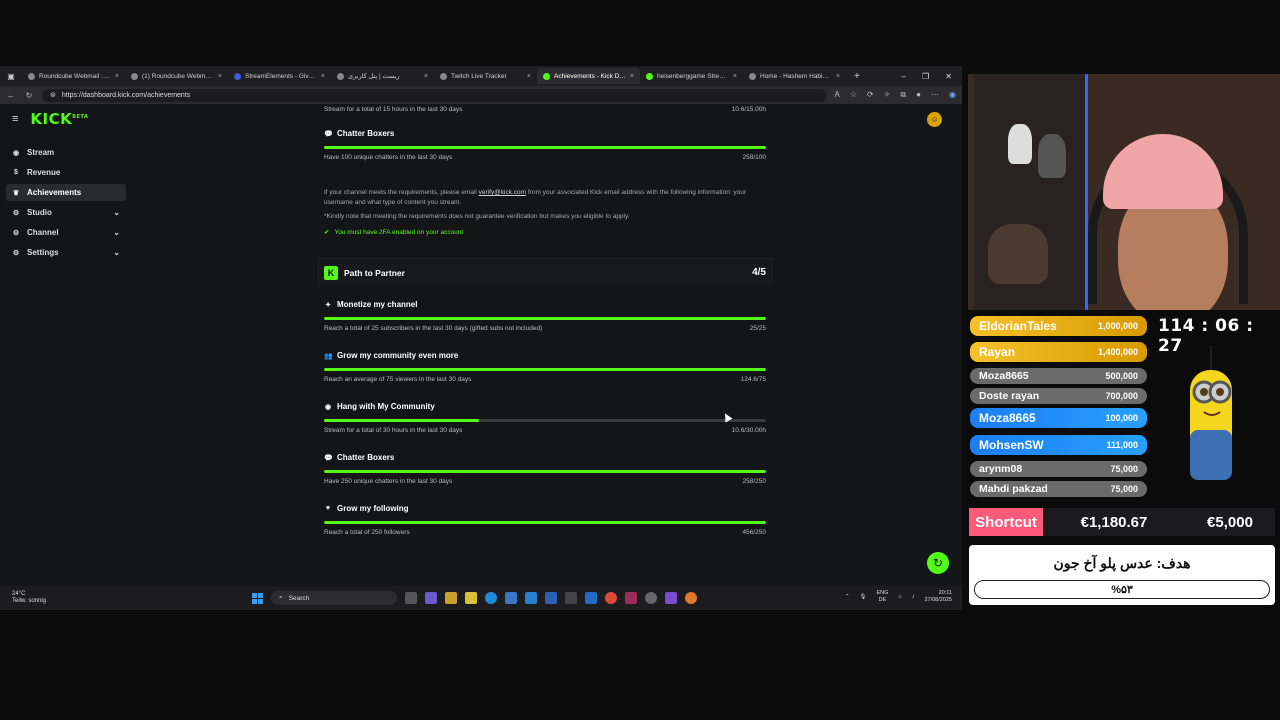 The height and width of the screenshot is (720, 1280). What do you see at coordinates (887, 95) in the screenshot?
I see `favorites-icon: ✧` at bounding box center [887, 95].